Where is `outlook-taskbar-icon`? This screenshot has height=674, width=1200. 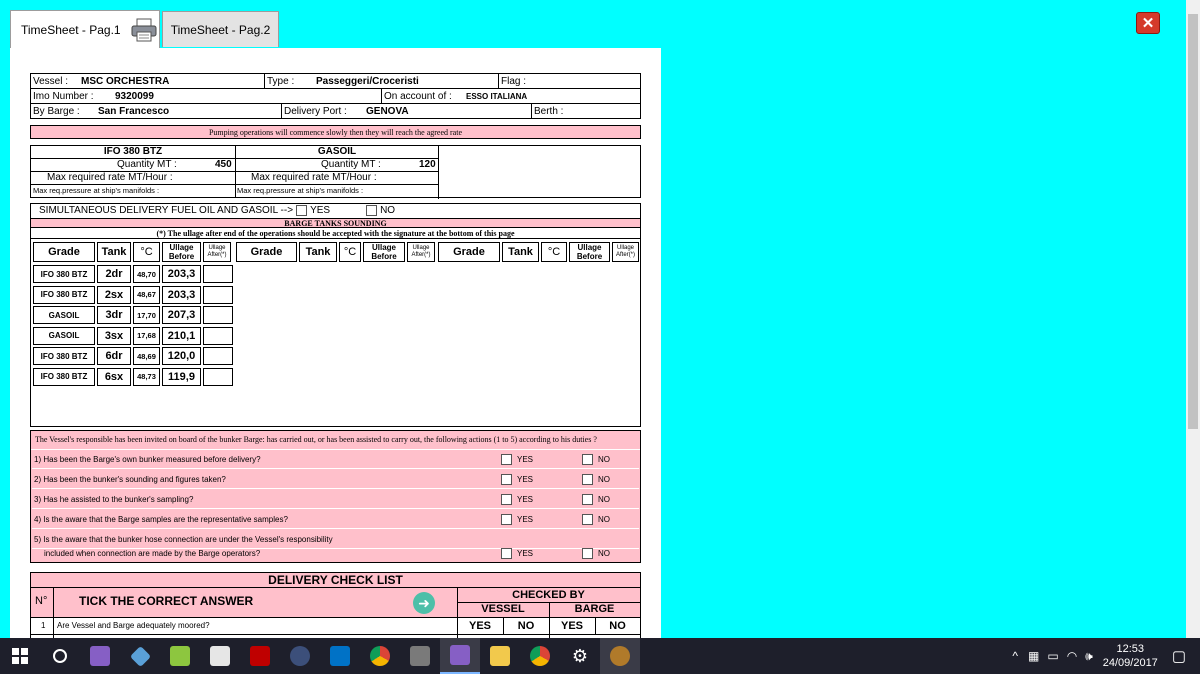 outlook-taskbar-icon is located at coordinates (340, 656).